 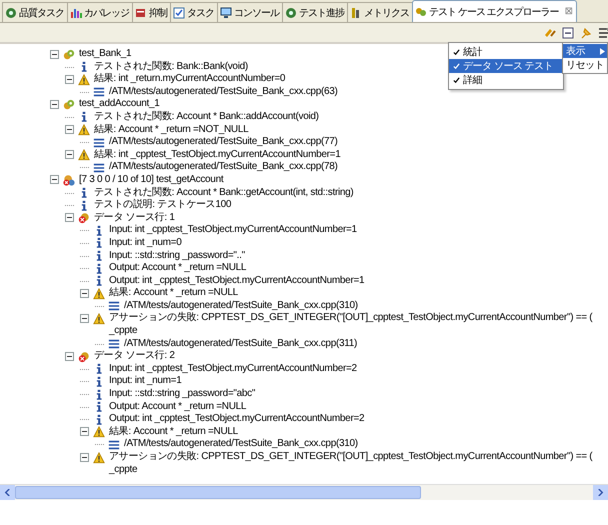 I want to click on menu-item: リセット, so click(x=585, y=65).